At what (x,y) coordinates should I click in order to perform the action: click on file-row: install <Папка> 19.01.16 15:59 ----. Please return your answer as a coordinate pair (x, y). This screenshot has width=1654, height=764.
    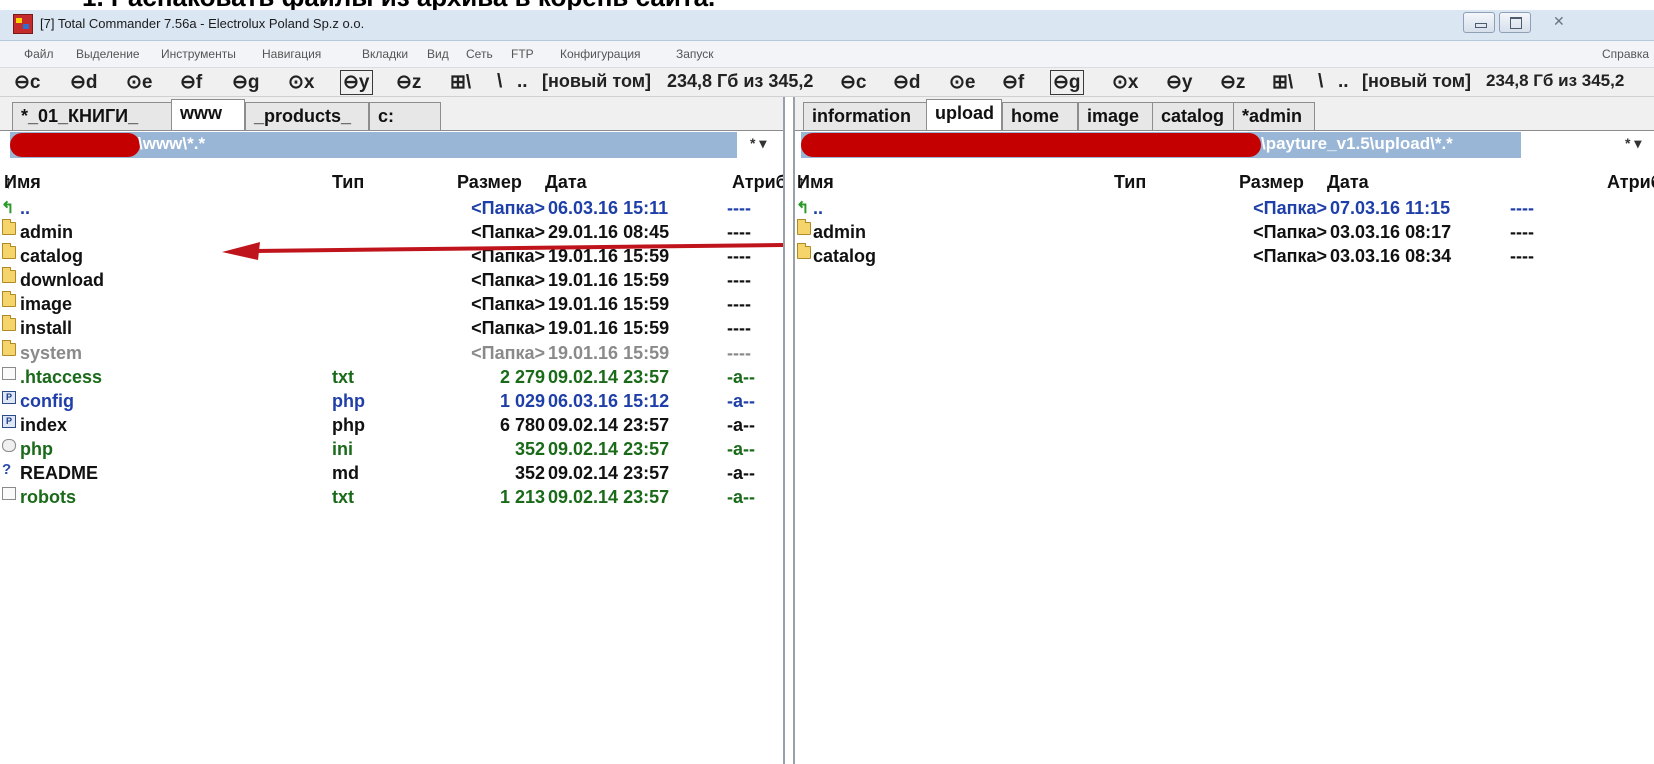
    Looking at the image, I should click on (391, 328).